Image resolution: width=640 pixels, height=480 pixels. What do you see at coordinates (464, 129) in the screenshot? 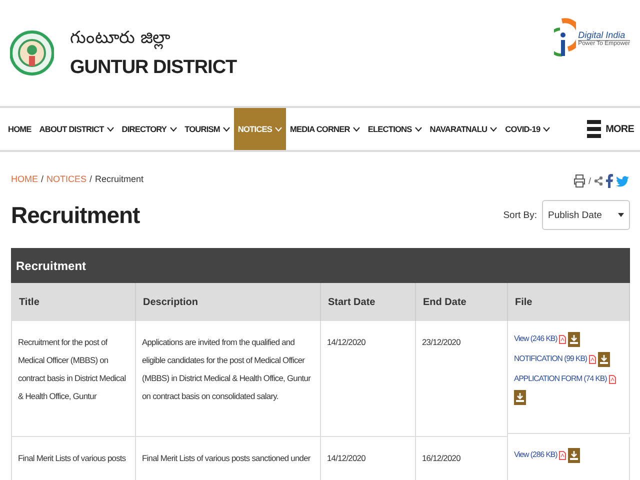
I see `nav-item: NAVARATNALU` at bounding box center [464, 129].